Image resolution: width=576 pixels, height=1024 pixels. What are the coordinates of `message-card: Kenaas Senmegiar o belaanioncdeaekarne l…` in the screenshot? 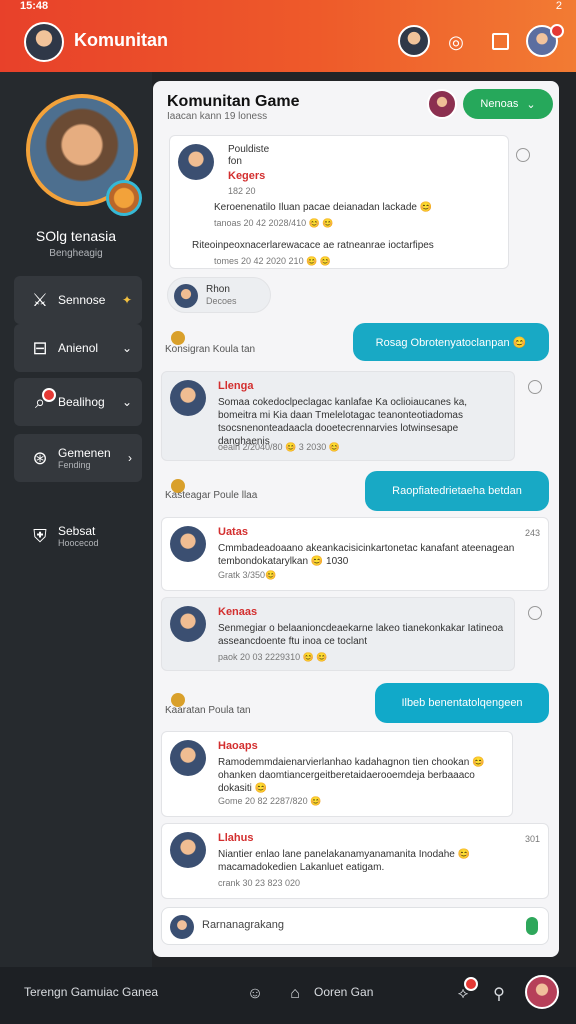 It's located at (351, 634).